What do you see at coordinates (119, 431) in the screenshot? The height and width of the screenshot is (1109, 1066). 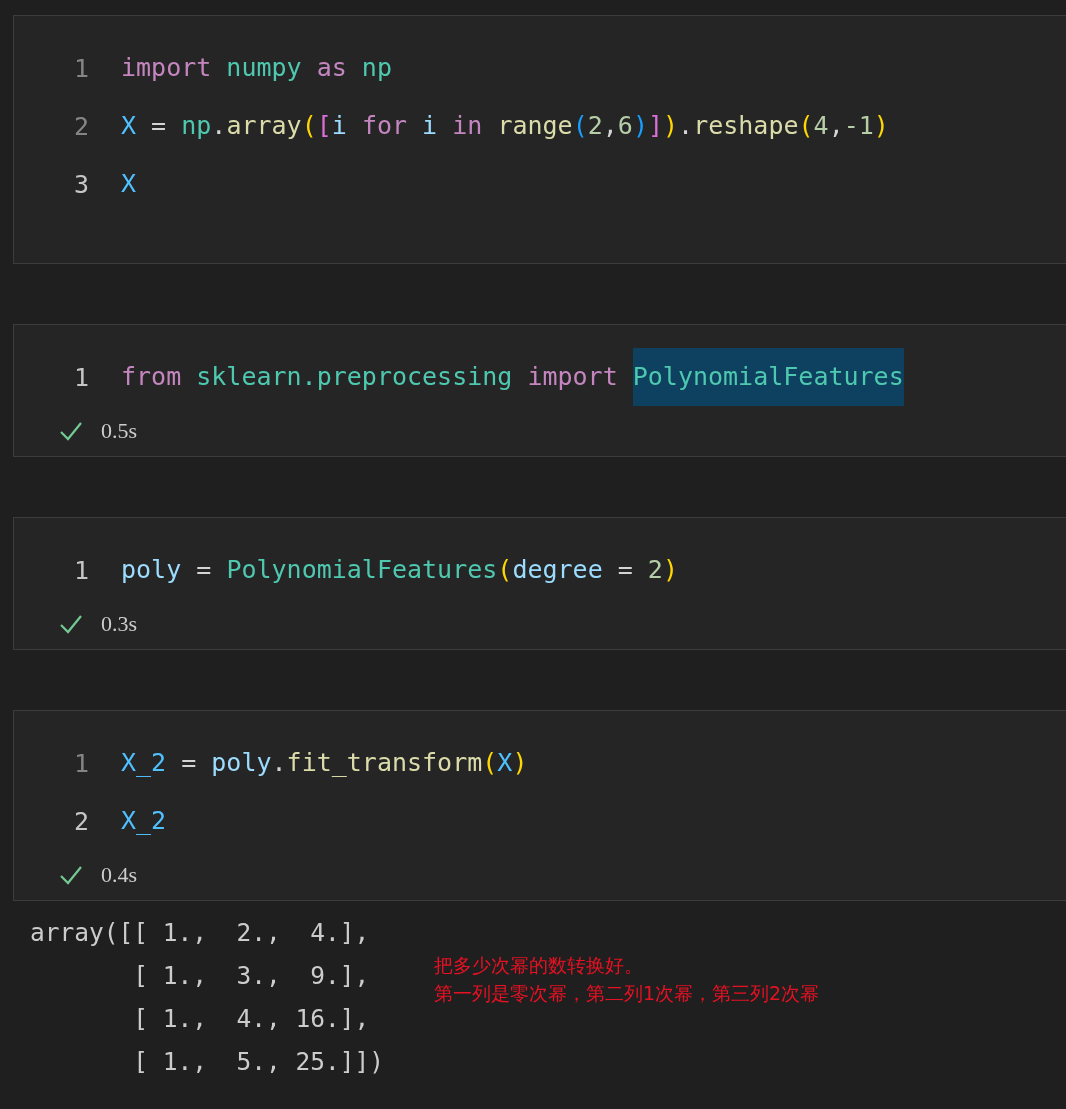 I see `execution-time: 0.5s` at bounding box center [119, 431].